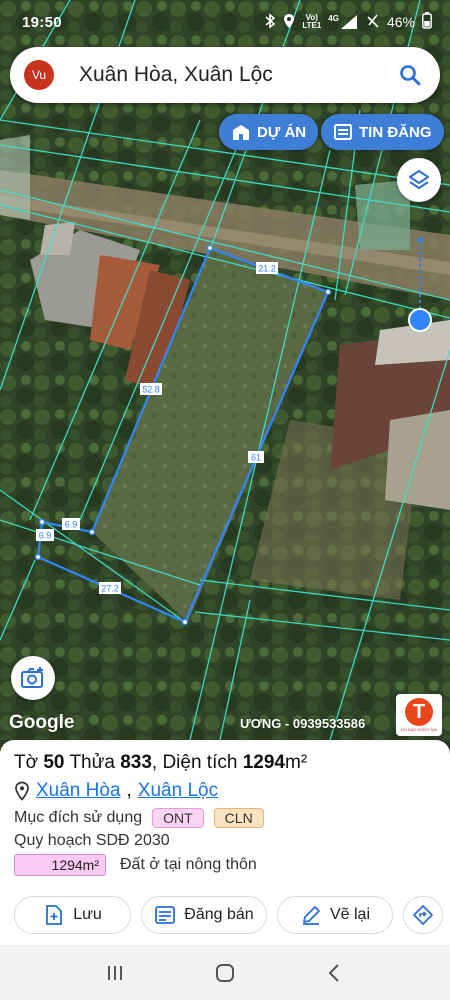  I want to click on status-bar: 19:50 Vo) LTE1 4G 46%, so click(225, 22).